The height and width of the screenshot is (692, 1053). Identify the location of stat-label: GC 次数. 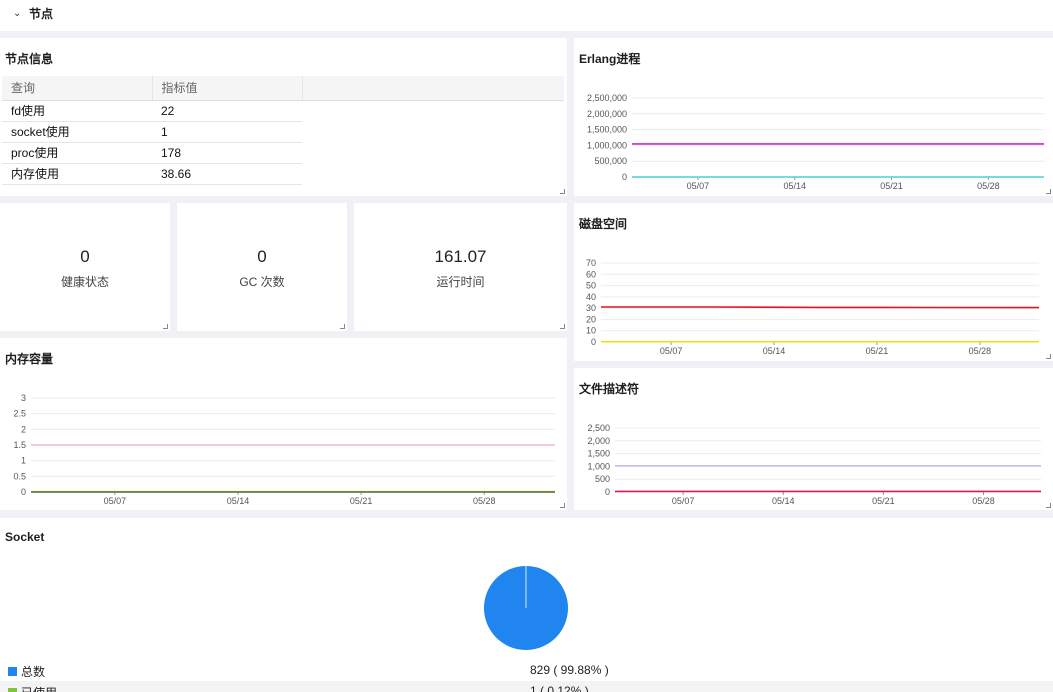
(262, 282).